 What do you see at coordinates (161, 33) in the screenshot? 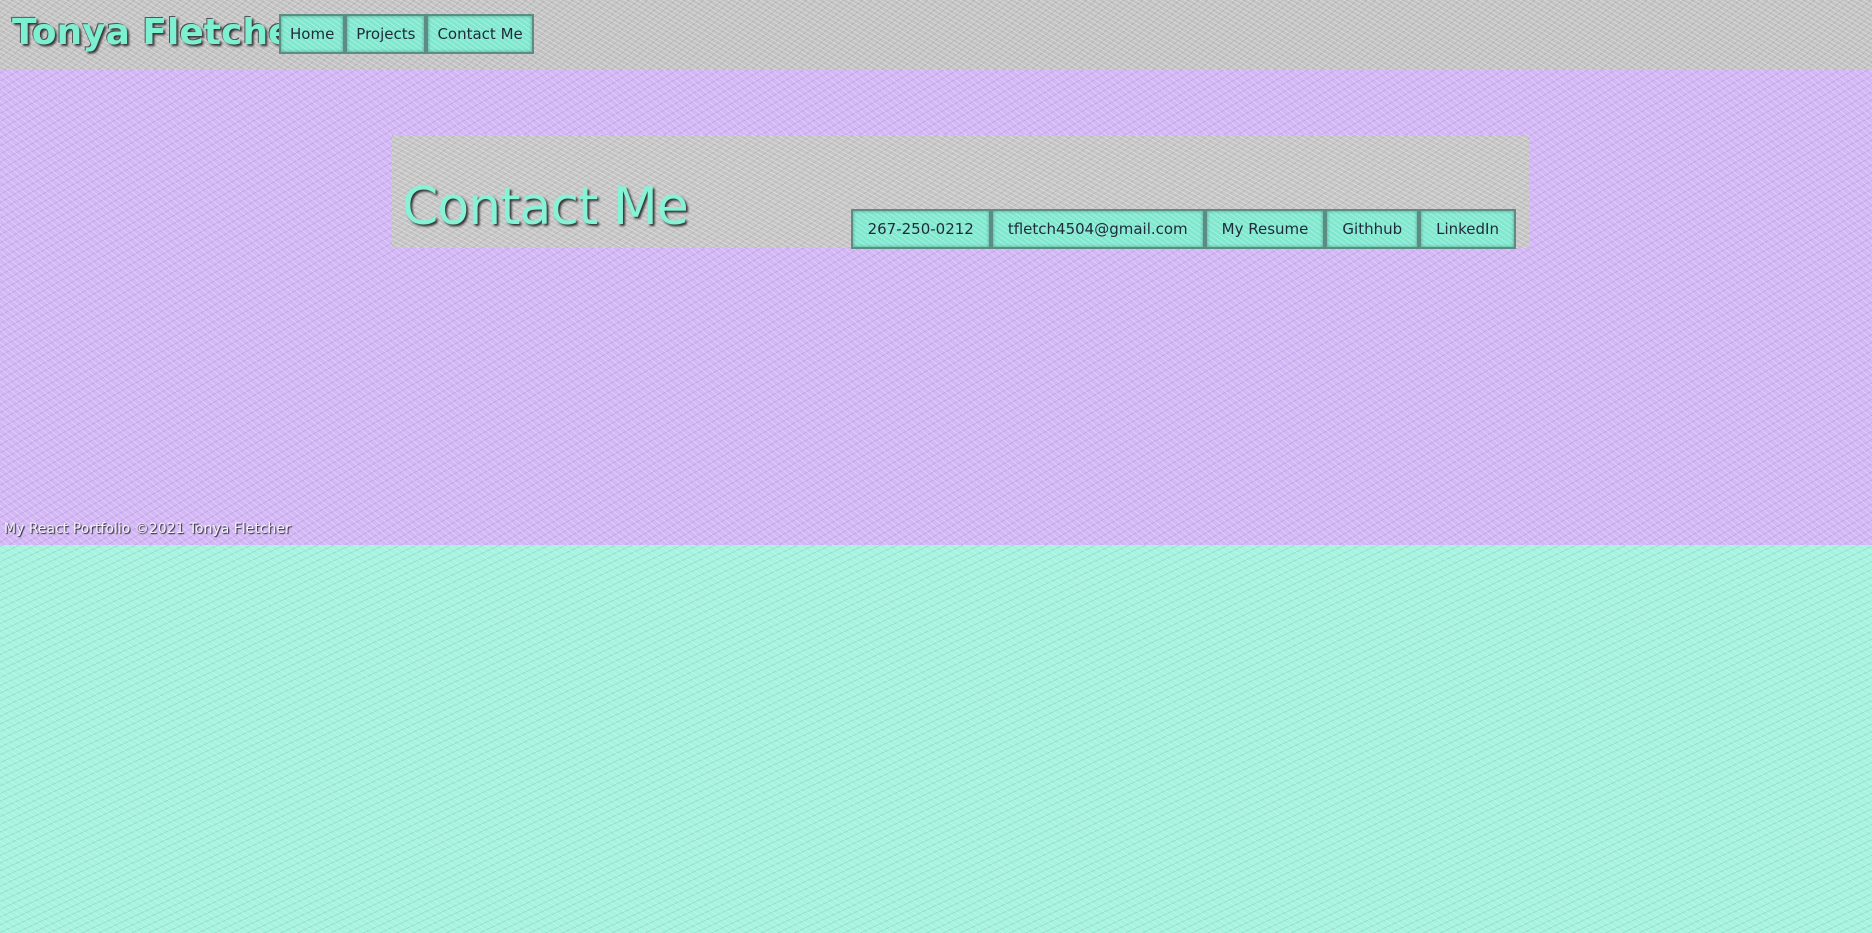
I see `site-brand: Tonya Fletcher` at bounding box center [161, 33].